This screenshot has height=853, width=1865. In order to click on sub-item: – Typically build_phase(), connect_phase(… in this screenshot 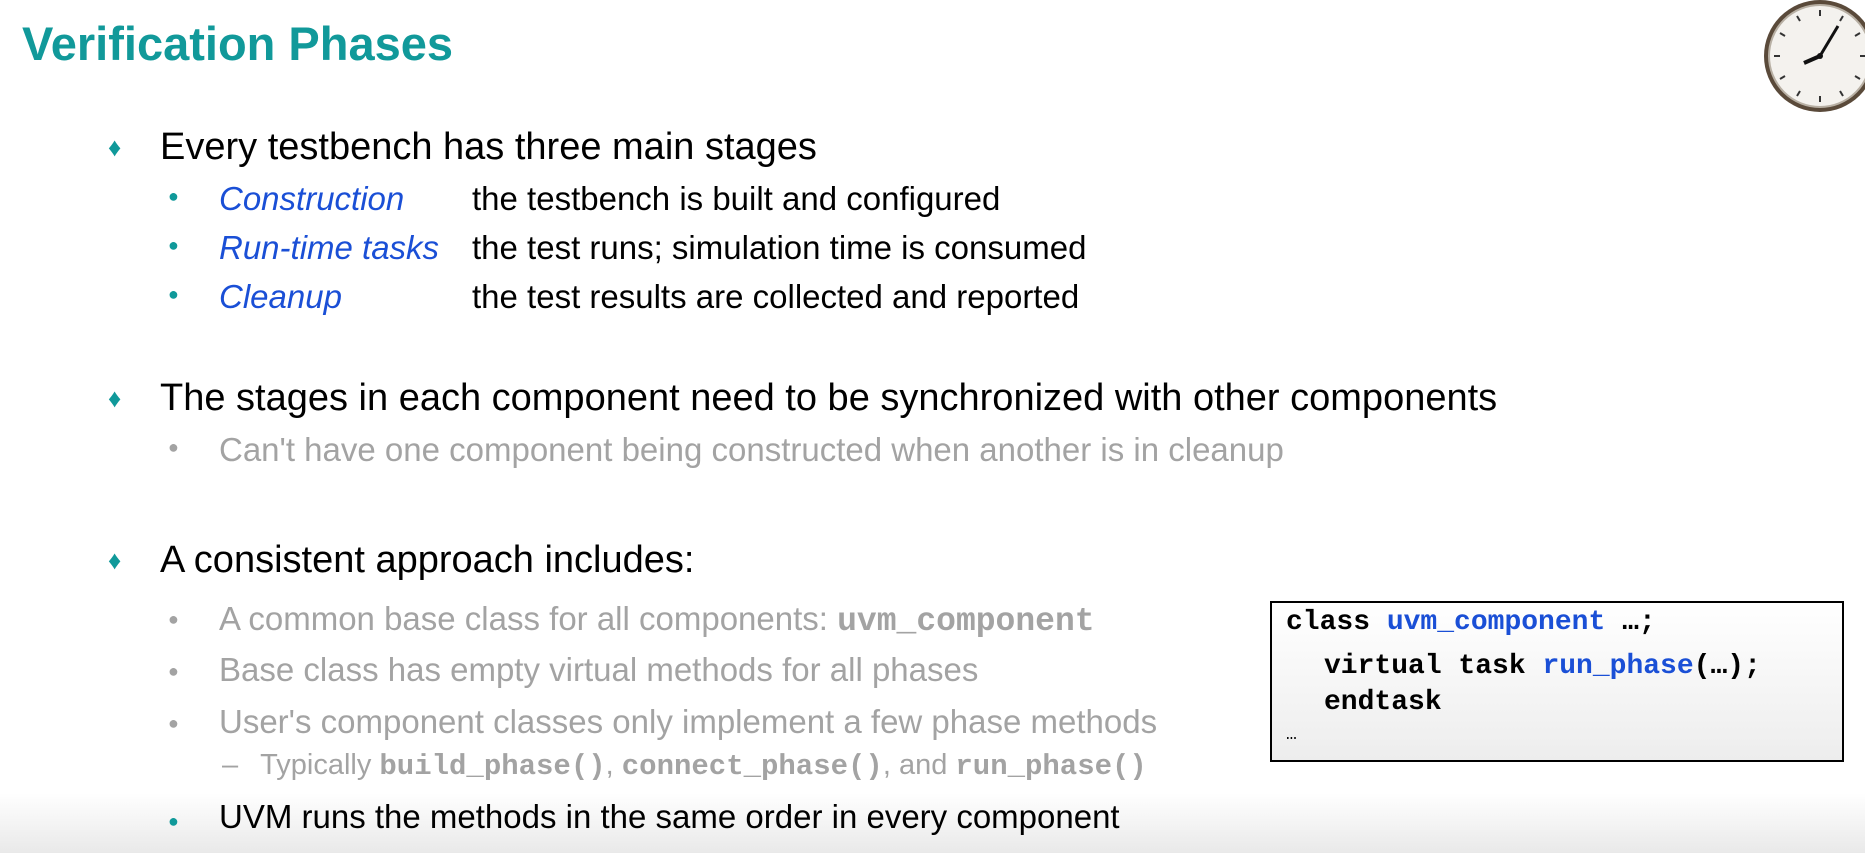, I will do `click(684, 766)`.